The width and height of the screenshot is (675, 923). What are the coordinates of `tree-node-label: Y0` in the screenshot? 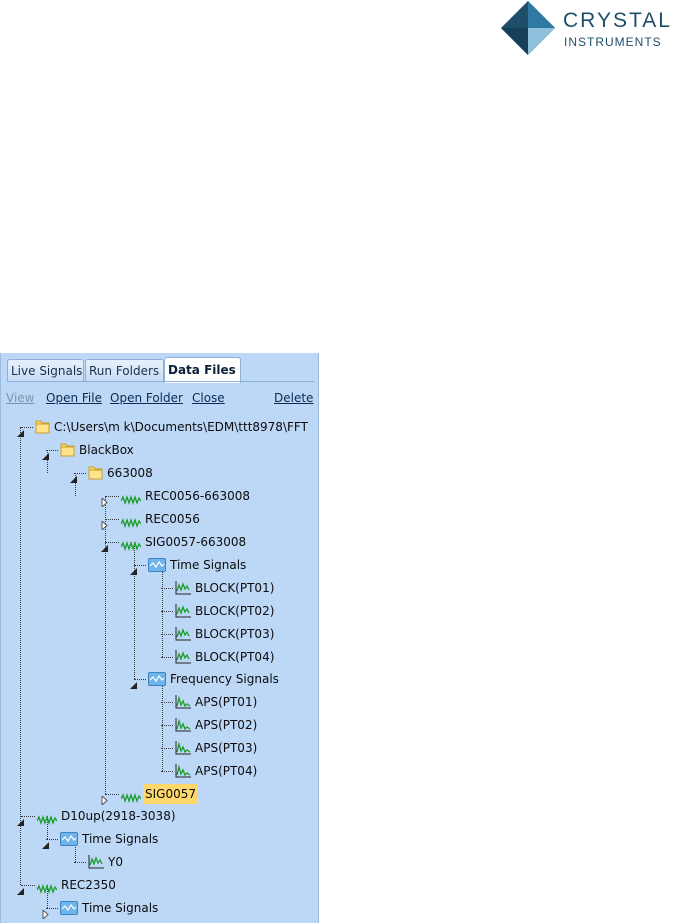 It's located at (115, 862).